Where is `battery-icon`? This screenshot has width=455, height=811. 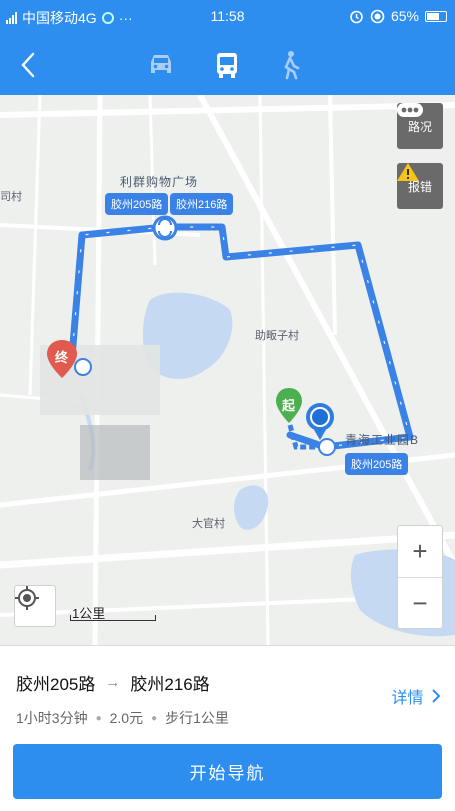 battery-icon is located at coordinates (436, 16).